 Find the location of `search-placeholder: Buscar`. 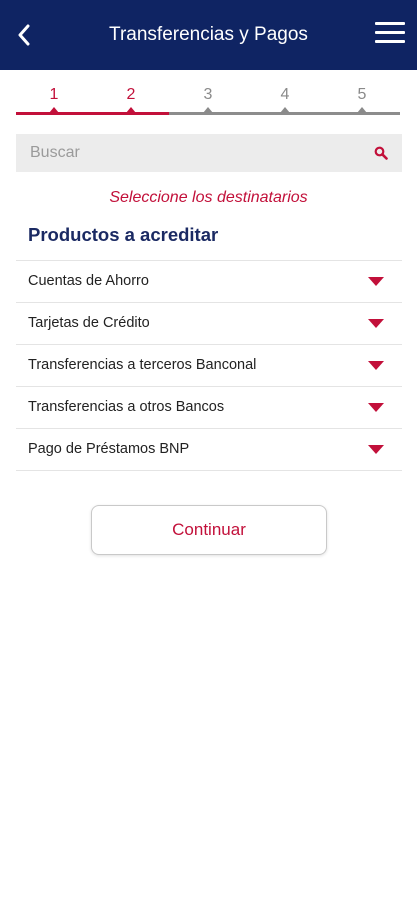

search-placeholder: Buscar is located at coordinates (55, 152).